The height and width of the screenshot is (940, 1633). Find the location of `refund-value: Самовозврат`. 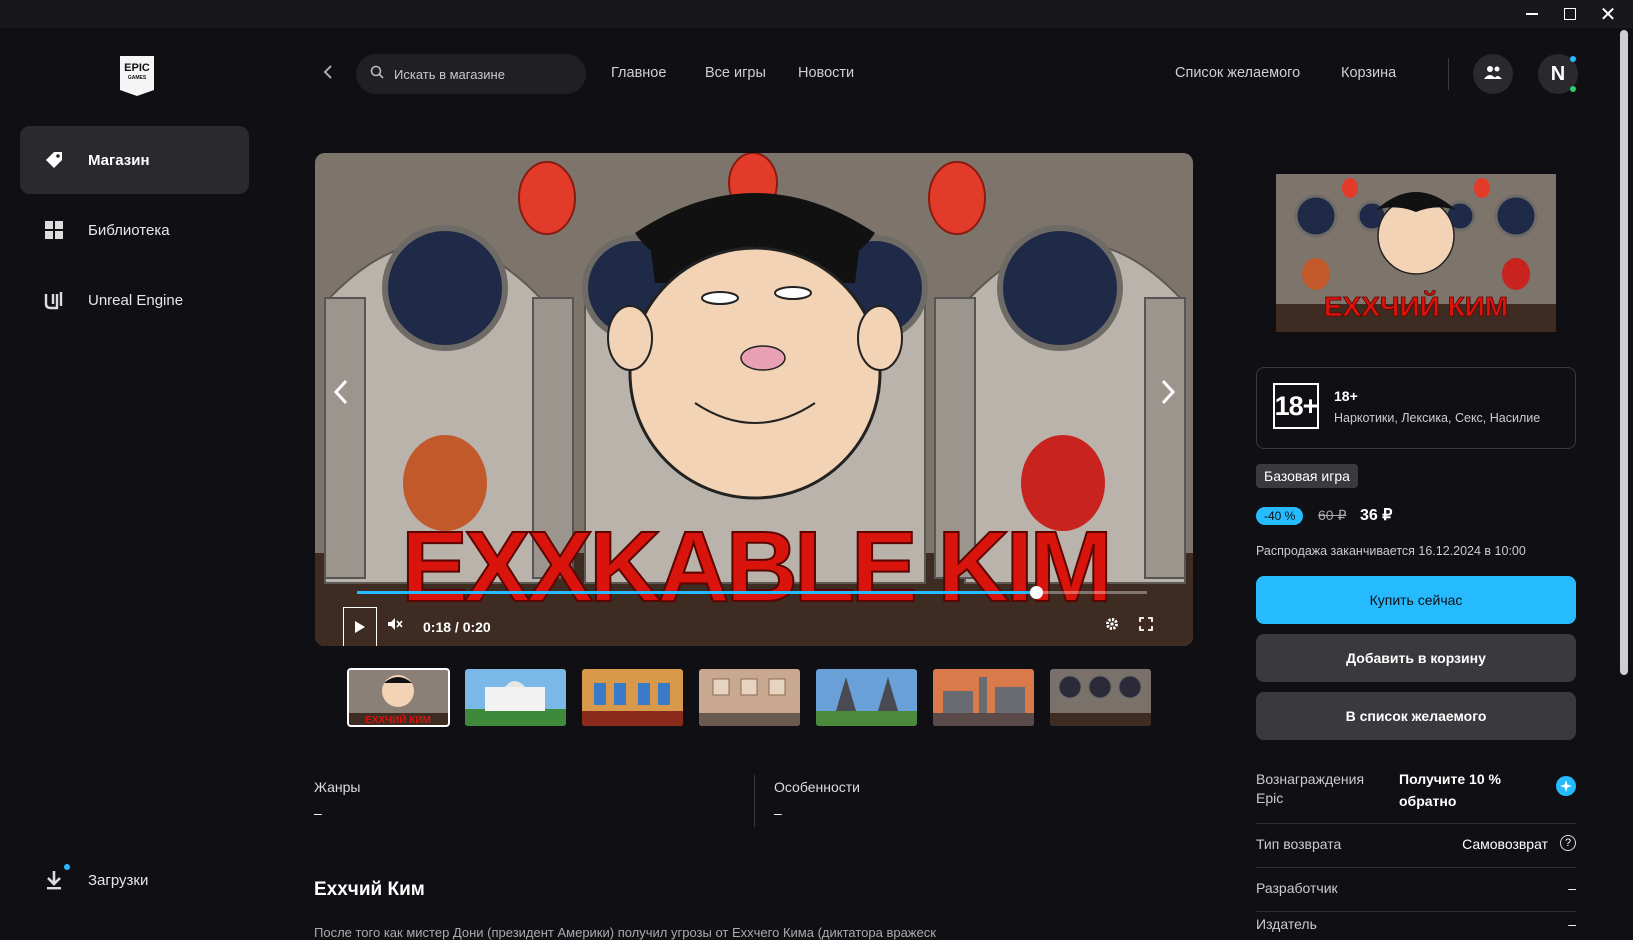

refund-value: Самовозврат is located at coordinates (1505, 844).